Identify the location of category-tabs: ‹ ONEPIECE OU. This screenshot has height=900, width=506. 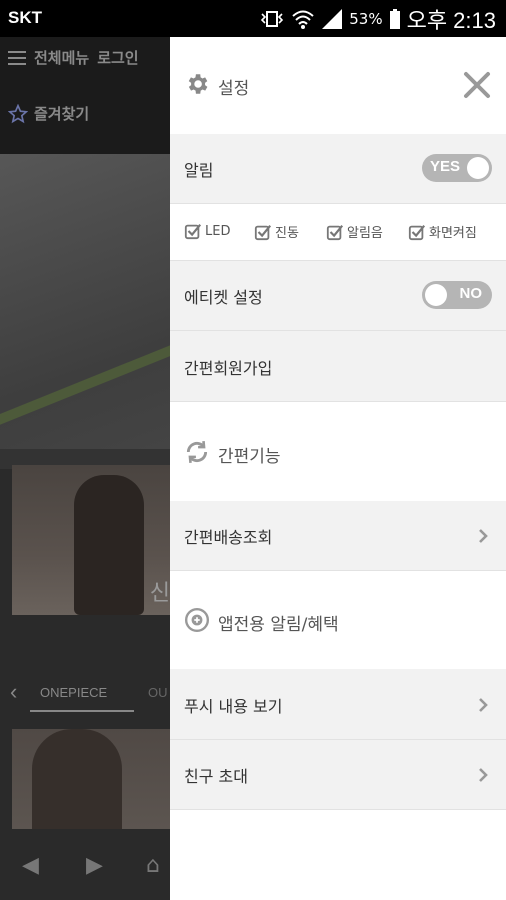
(85, 697).